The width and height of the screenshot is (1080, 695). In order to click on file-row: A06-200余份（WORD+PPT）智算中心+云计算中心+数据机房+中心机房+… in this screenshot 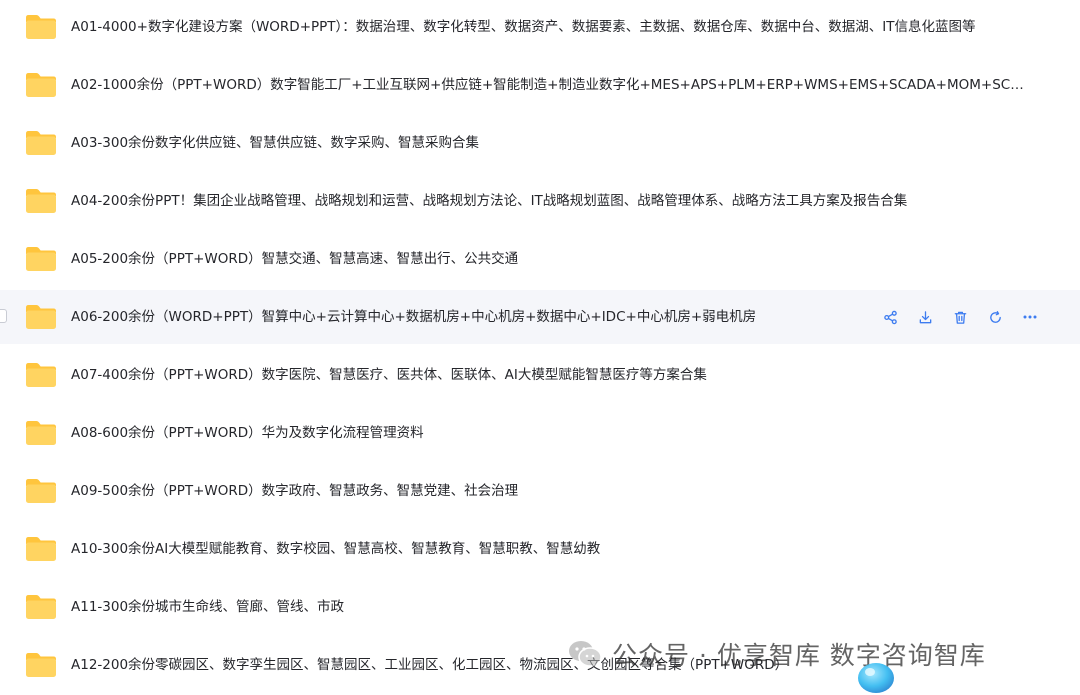, I will do `click(540, 317)`.